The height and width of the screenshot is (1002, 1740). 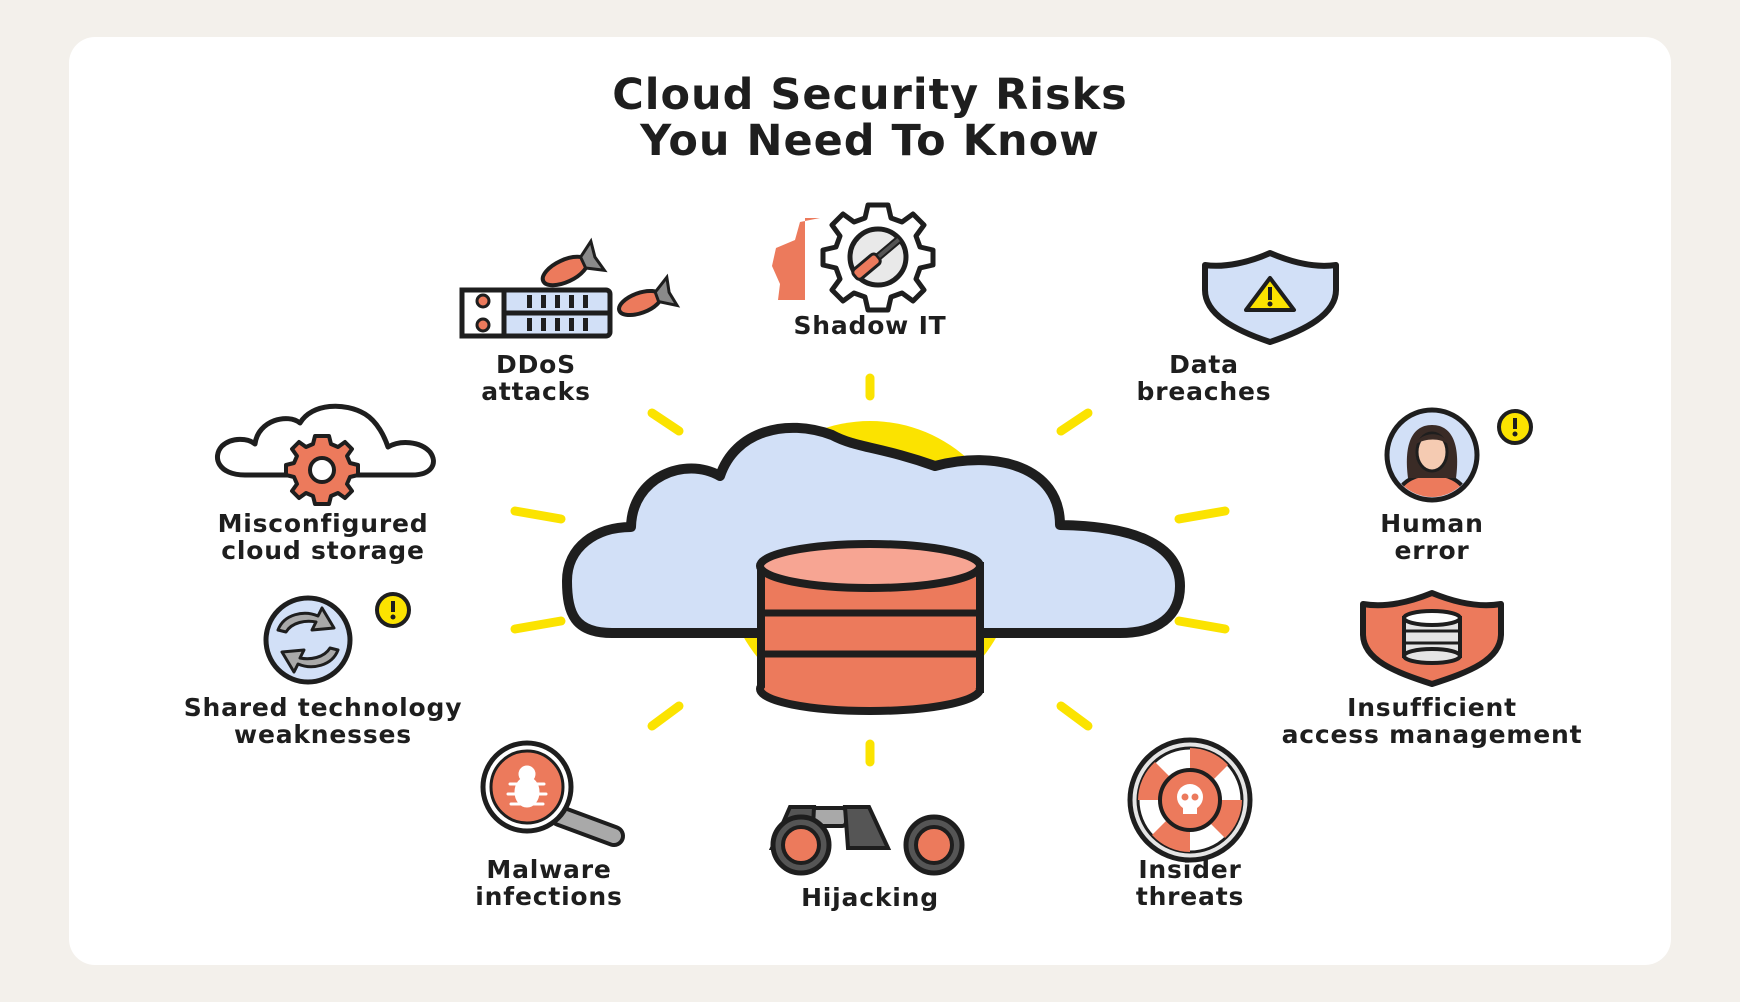 What do you see at coordinates (1204, 364) in the screenshot?
I see `label-line: Data` at bounding box center [1204, 364].